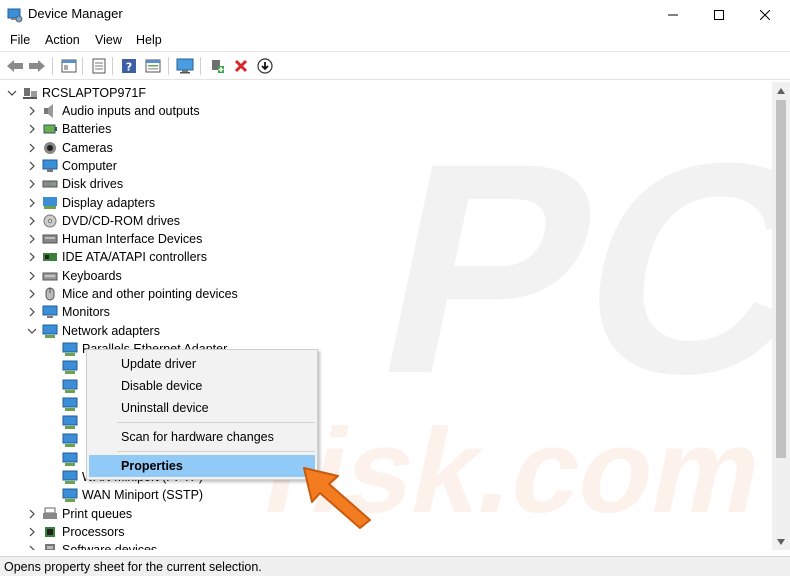  Describe the element at coordinates (75, 532) in the screenshot. I see `tree-item-processors: Processors` at that location.